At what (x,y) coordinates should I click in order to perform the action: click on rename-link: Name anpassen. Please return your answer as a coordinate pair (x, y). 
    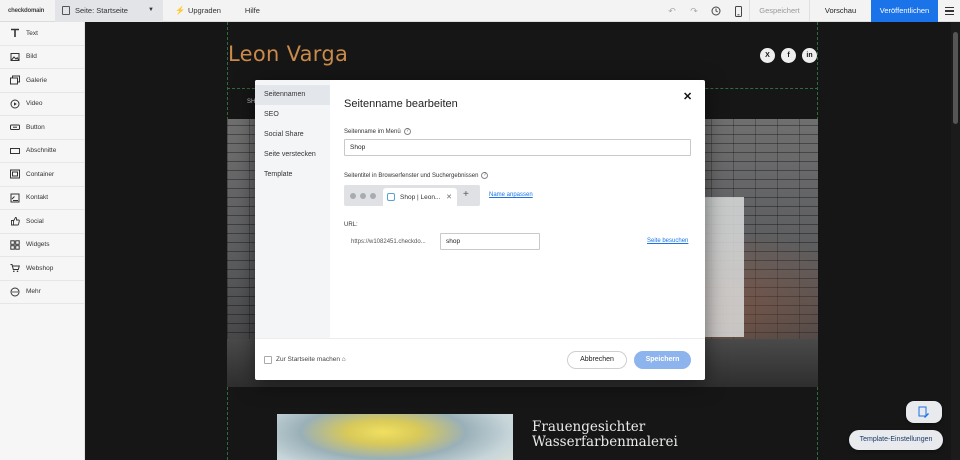
    Looking at the image, I should click on (511, 195).